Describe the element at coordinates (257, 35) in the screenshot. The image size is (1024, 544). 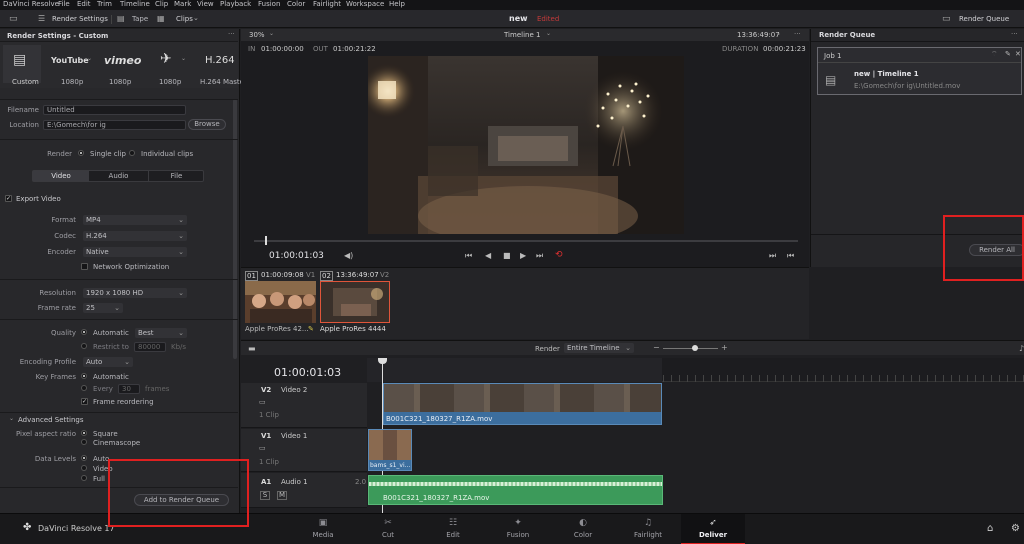
I see `zoom-dropdown: 30%` at that location.